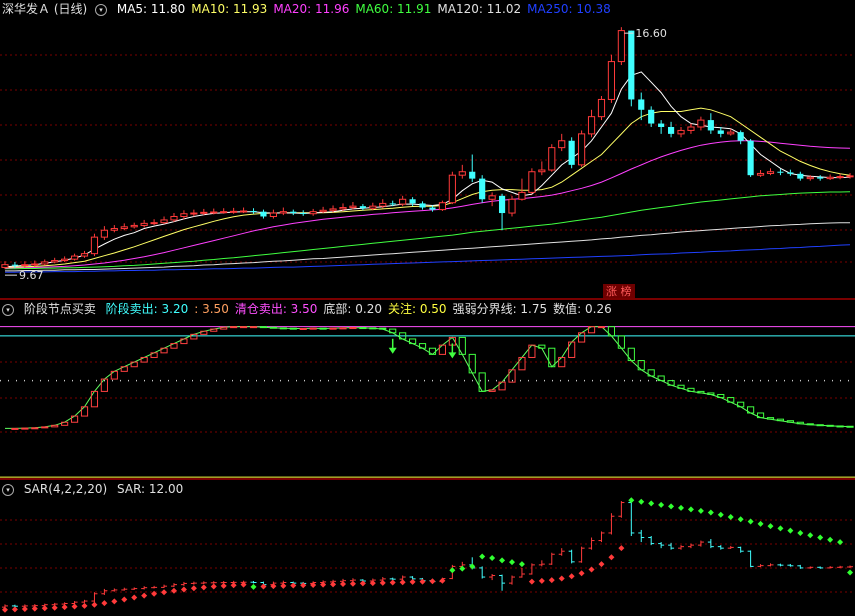  I want to click on legend-item: MA10: 11.93, so click(229, 9).